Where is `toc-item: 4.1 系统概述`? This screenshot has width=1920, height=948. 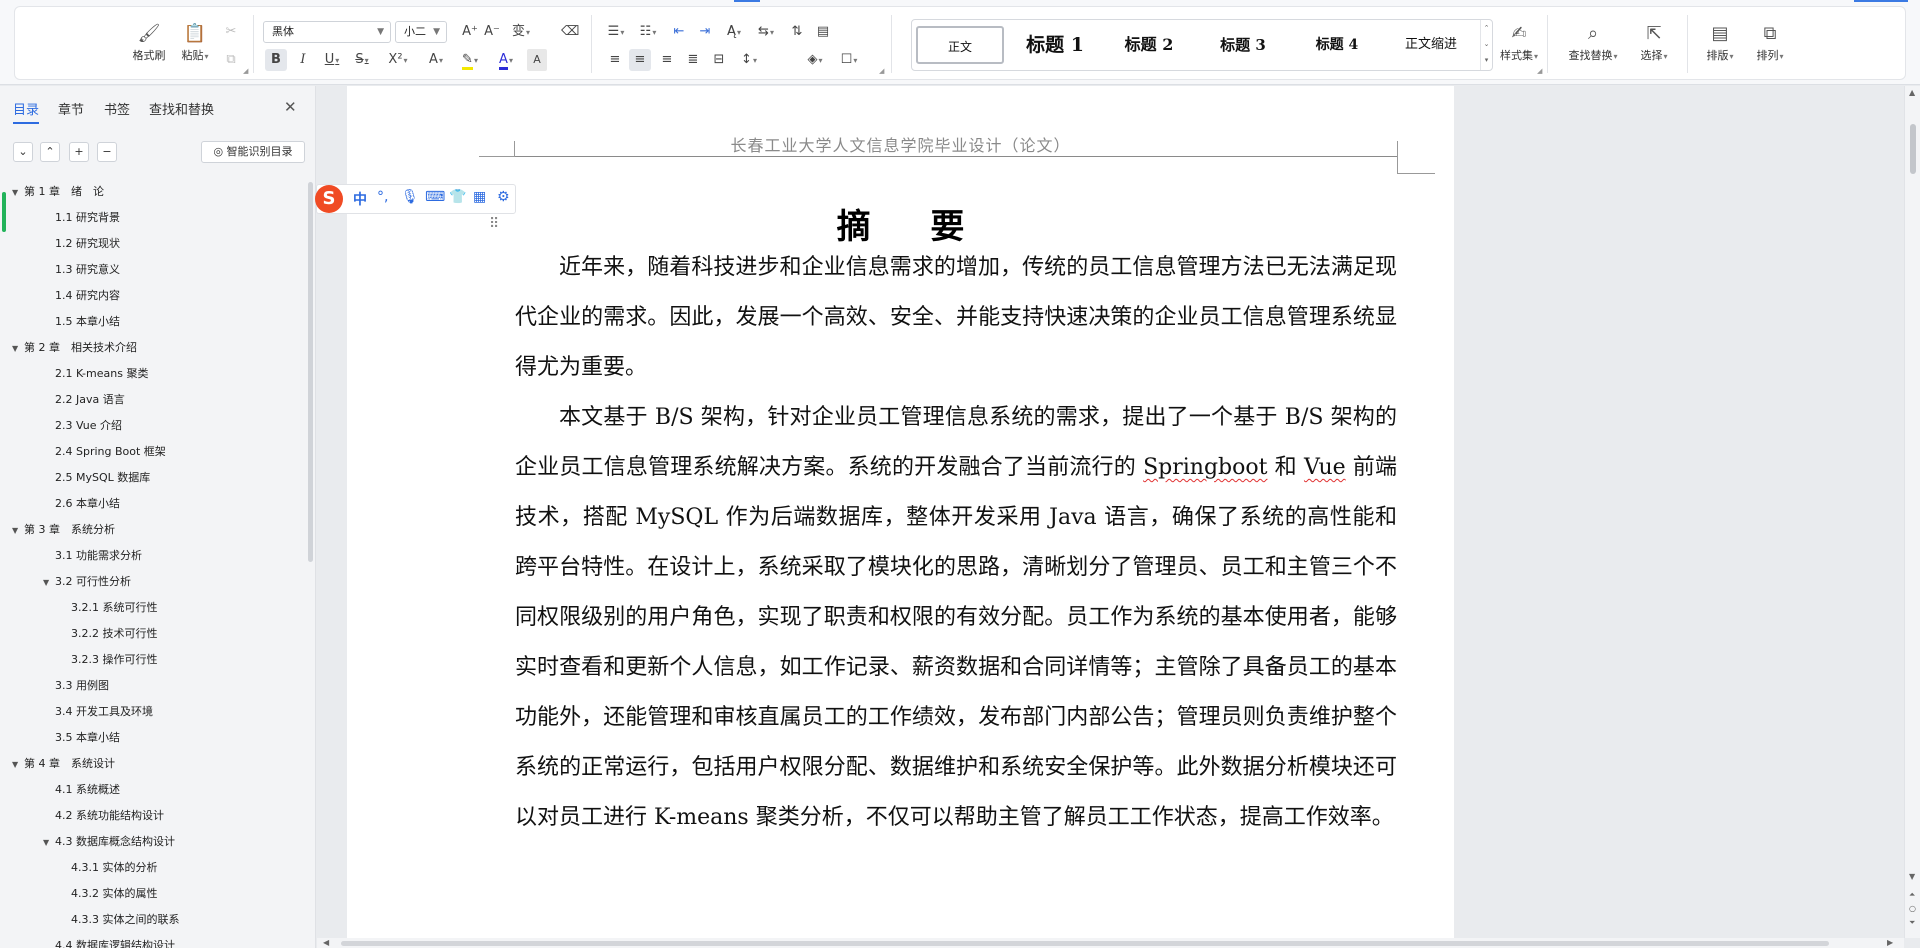
toc-item: 4.1 系统概述 is located at coordinates (87, 790).